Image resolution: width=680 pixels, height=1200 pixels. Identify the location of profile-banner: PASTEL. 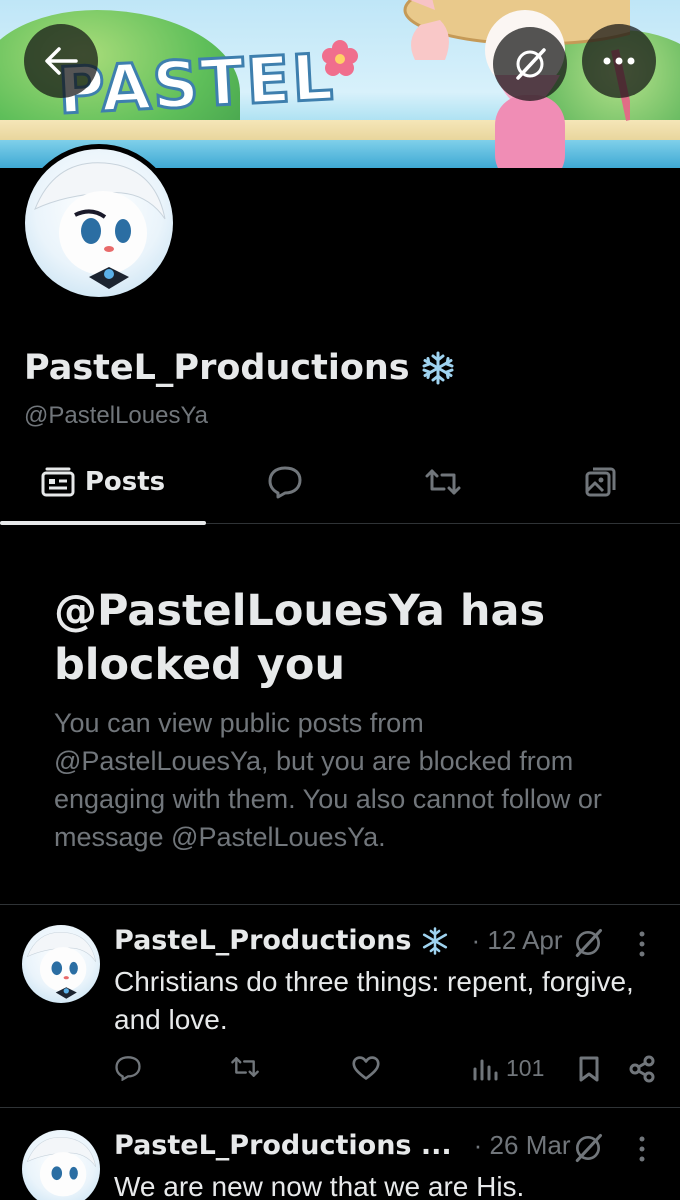
(340, 84).